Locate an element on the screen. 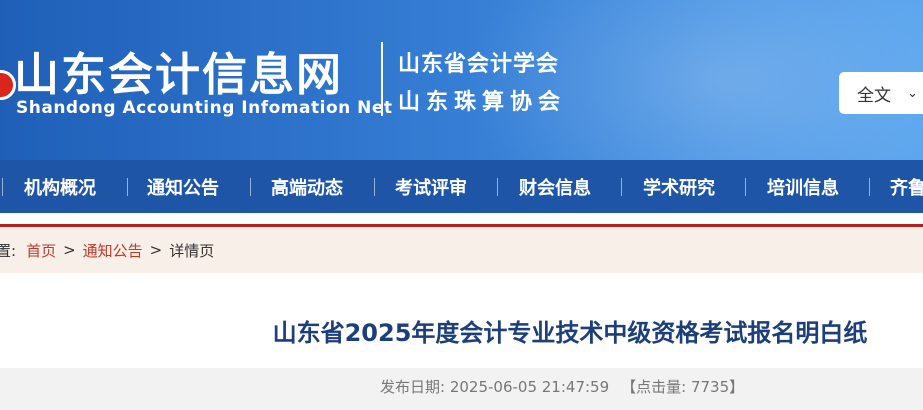 This screenshot has width=923, height=410. nav-item-training: 培训信息 is located at coordinates (803, 186).